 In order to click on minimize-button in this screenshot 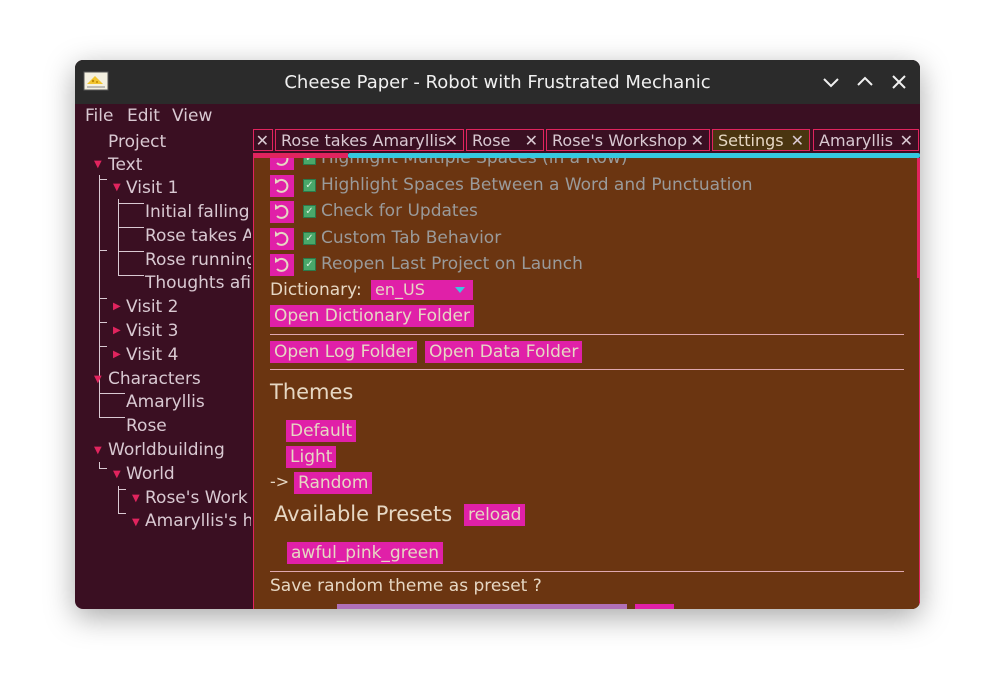, I will do `click(831, 82)`.